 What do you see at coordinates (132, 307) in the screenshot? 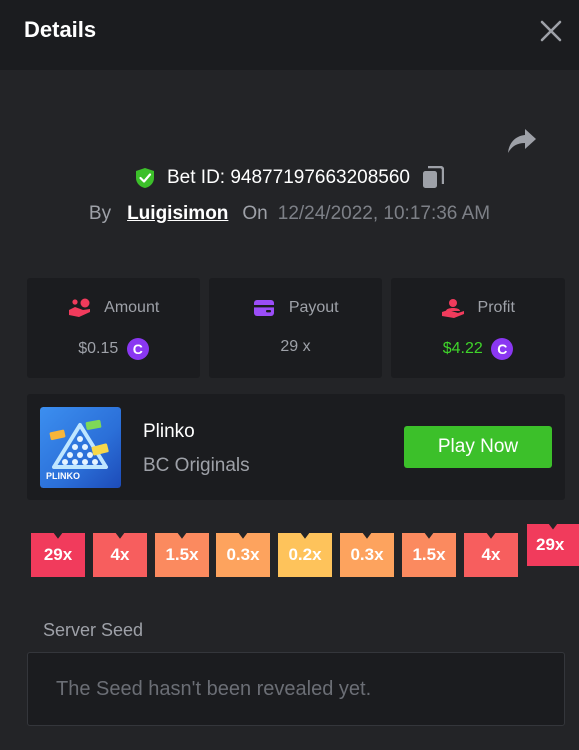
I see `stat-label: Amount` at bounding box center [132, 307].